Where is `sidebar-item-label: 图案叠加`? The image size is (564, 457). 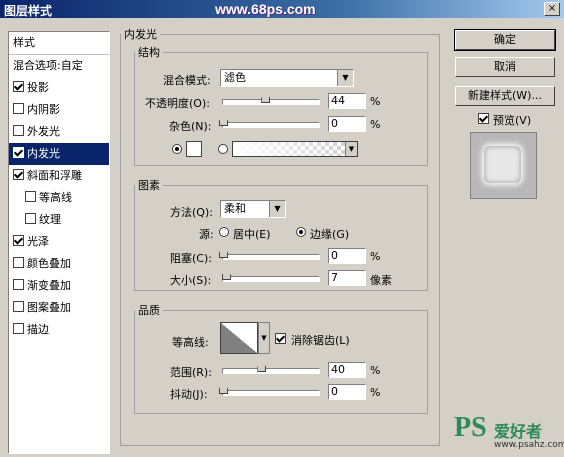 sidebar-item-label: 图案叠加 is located at coordinates (49, 307).